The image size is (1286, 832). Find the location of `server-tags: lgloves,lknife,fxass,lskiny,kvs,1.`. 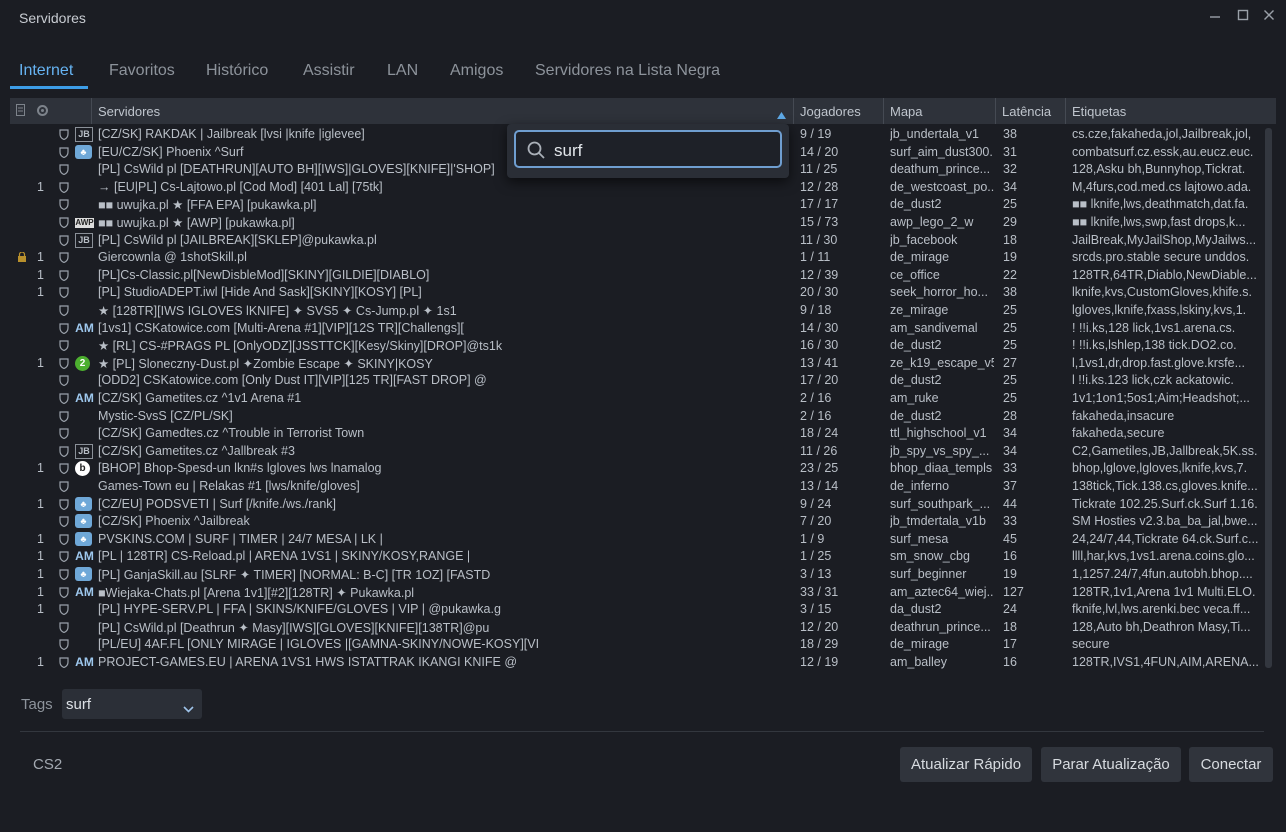

server-tags: lgloves,lknife,fxass,lskiny,kvs,1. is located at coordinates (1159, 310).